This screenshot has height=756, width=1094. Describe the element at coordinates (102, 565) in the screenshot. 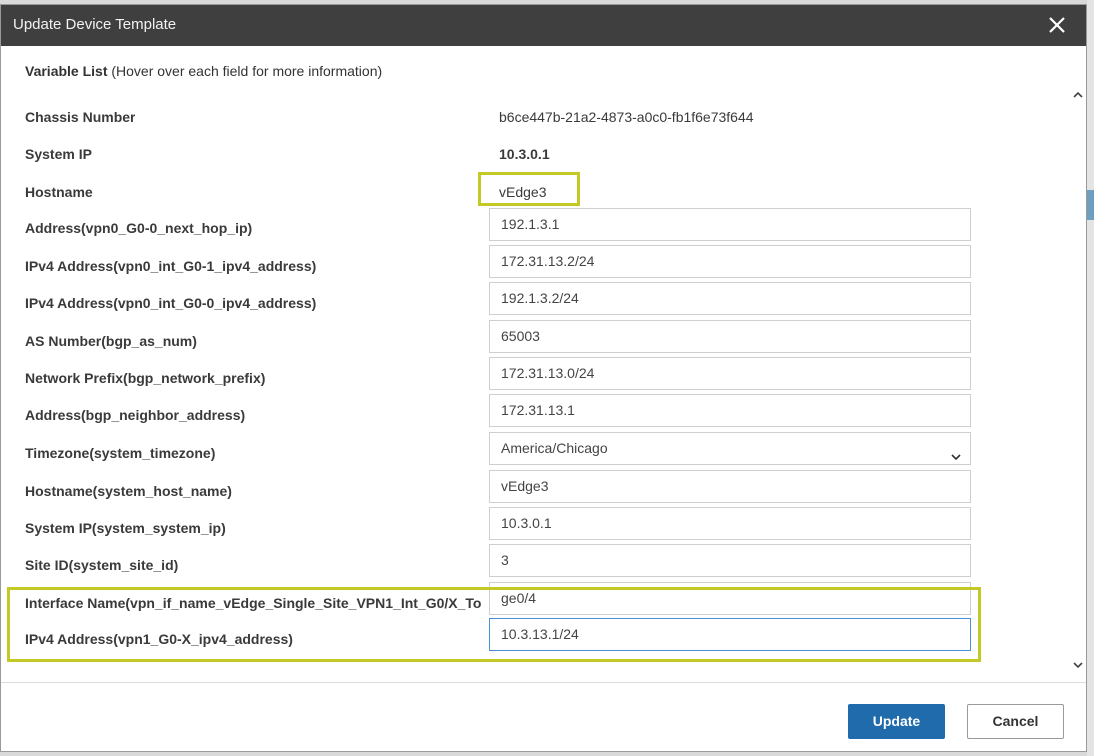

I see `field-label: Site ID(system_site_id)` at that location.